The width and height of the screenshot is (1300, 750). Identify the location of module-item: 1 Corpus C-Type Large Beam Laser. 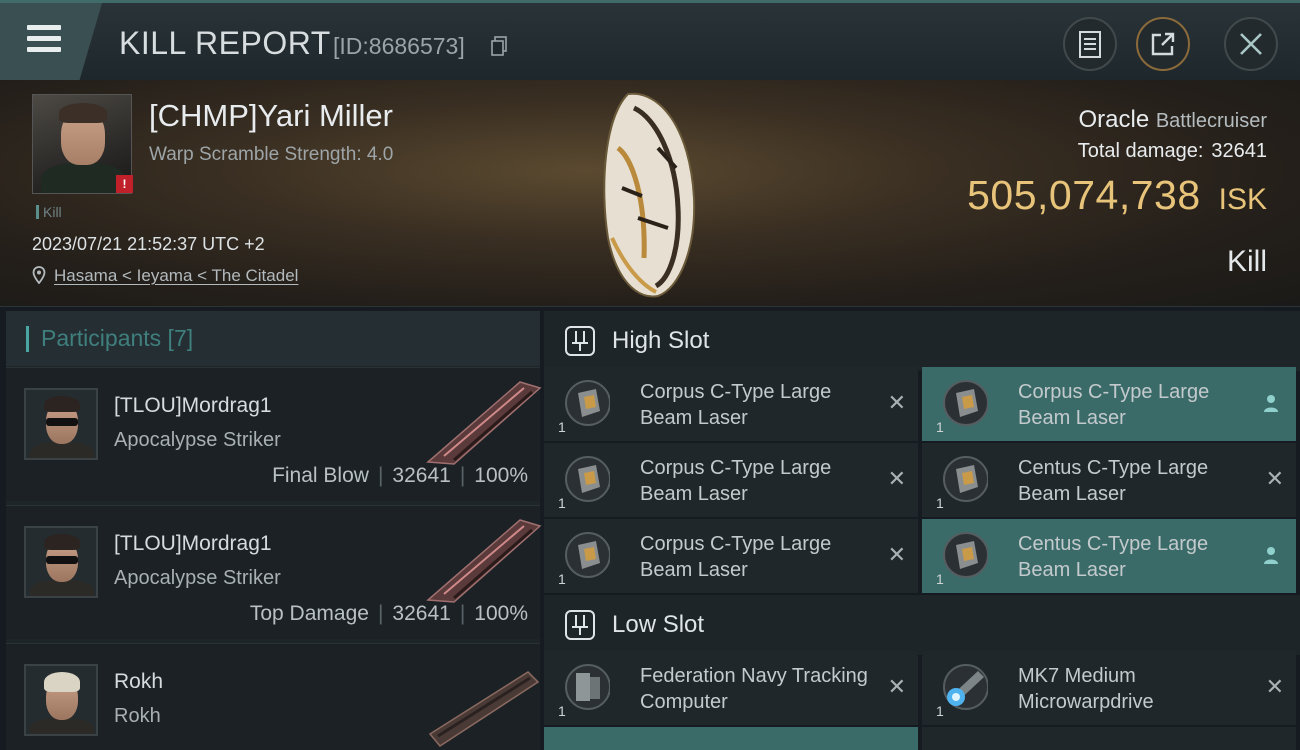
(1109, 404).